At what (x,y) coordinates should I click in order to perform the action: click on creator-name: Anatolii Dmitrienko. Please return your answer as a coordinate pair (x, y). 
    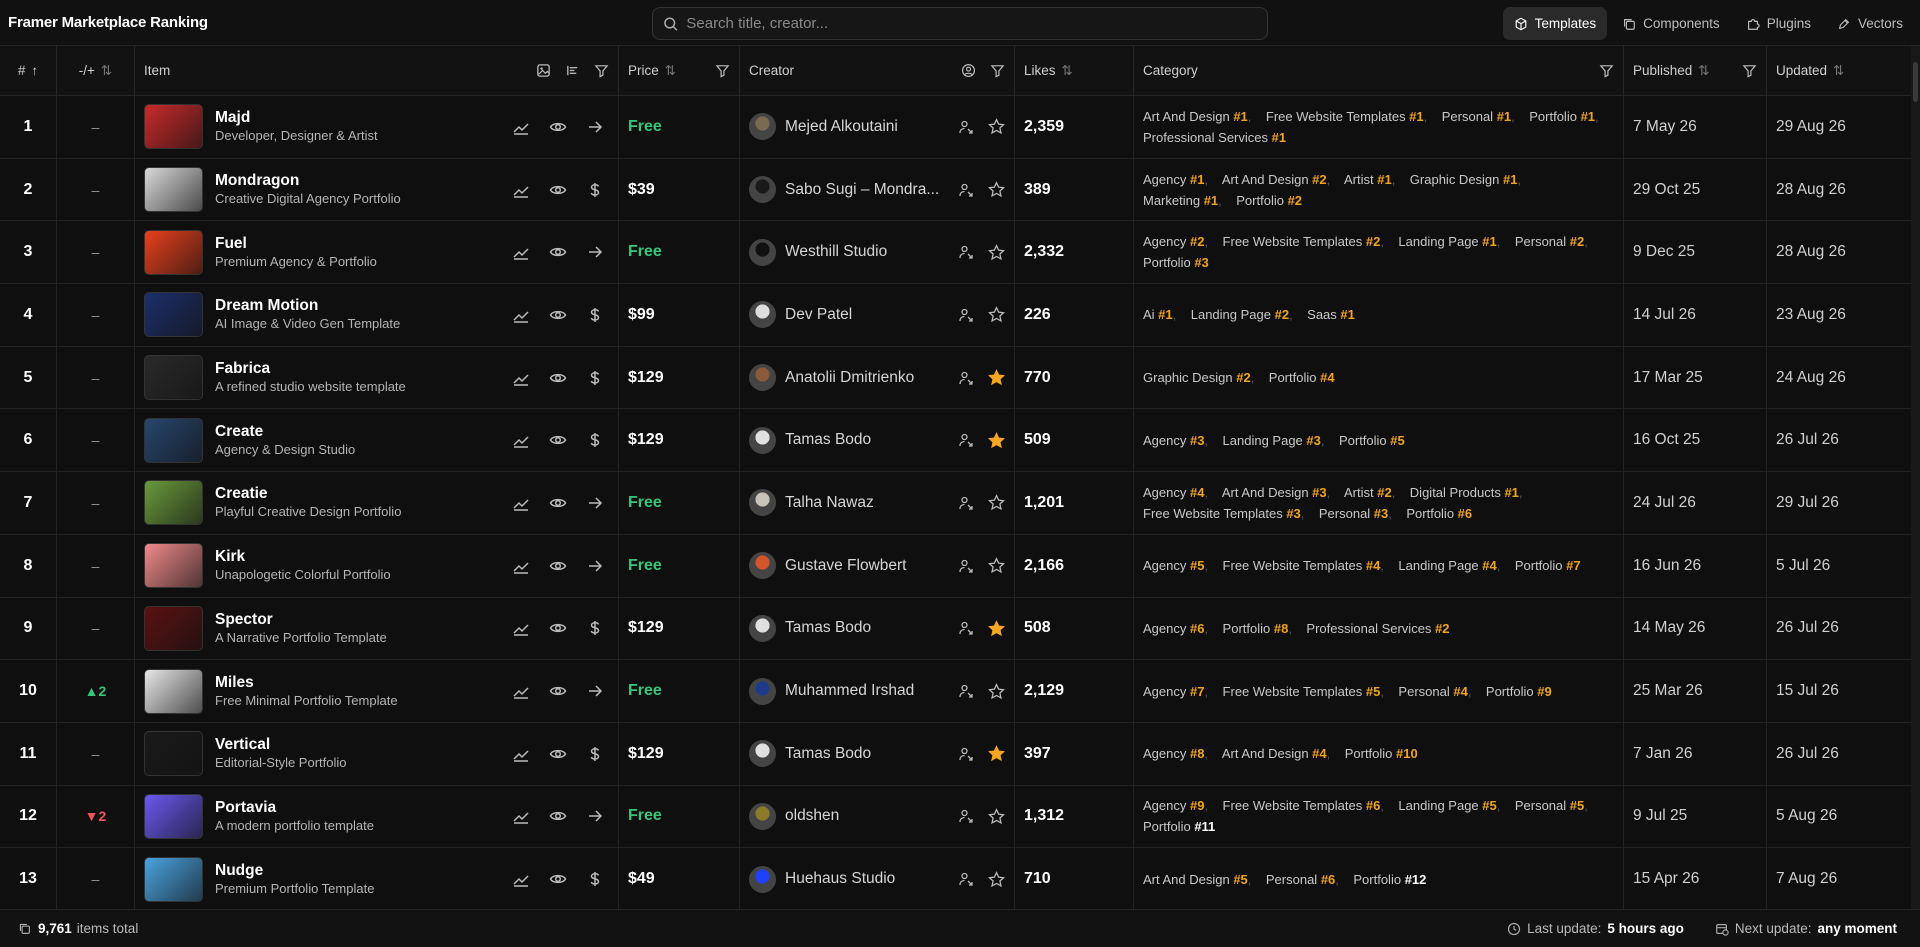
    Looking at the image, I should click on (871, 378).